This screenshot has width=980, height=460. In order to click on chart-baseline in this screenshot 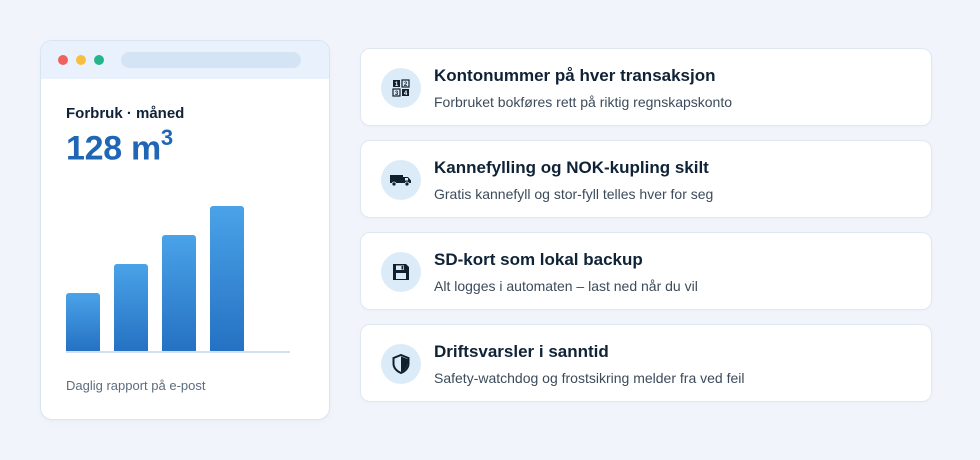, I will do `click(178, 352)`.